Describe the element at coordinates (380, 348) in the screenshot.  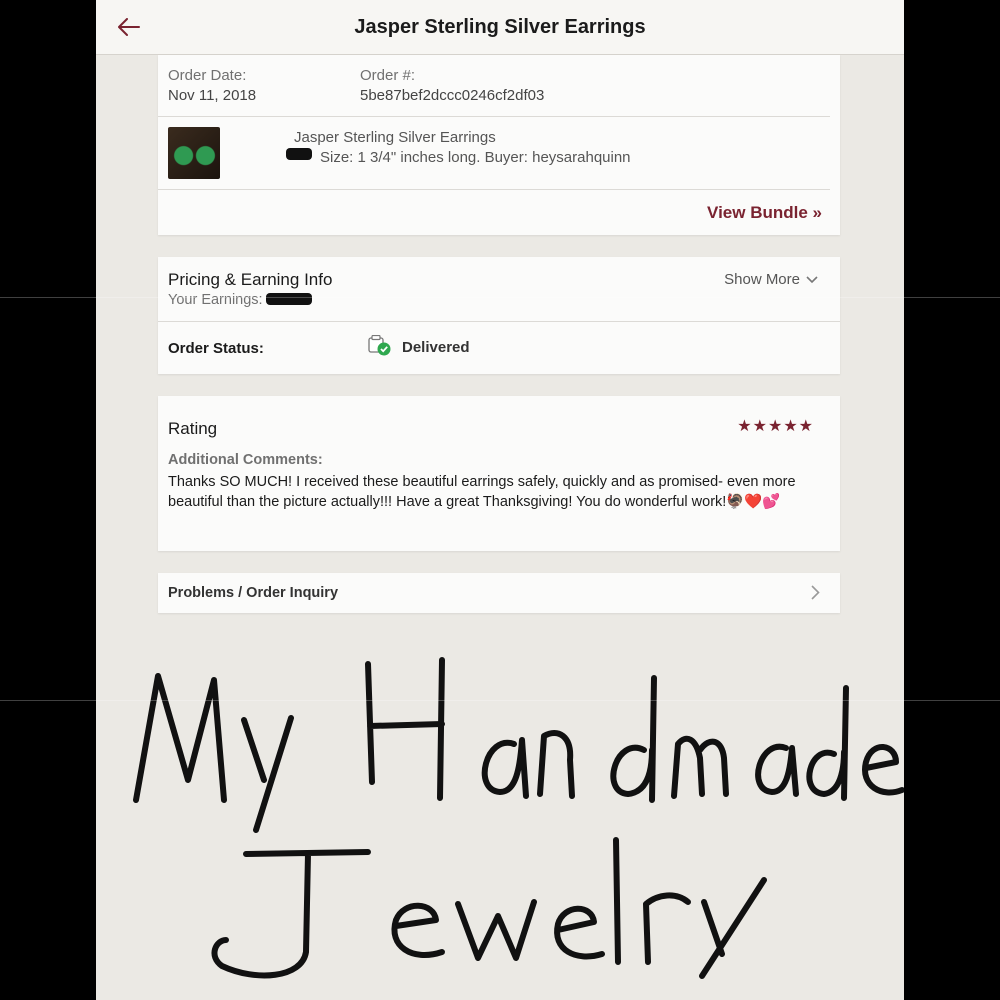
I see `delivered-check-icon` at that location.